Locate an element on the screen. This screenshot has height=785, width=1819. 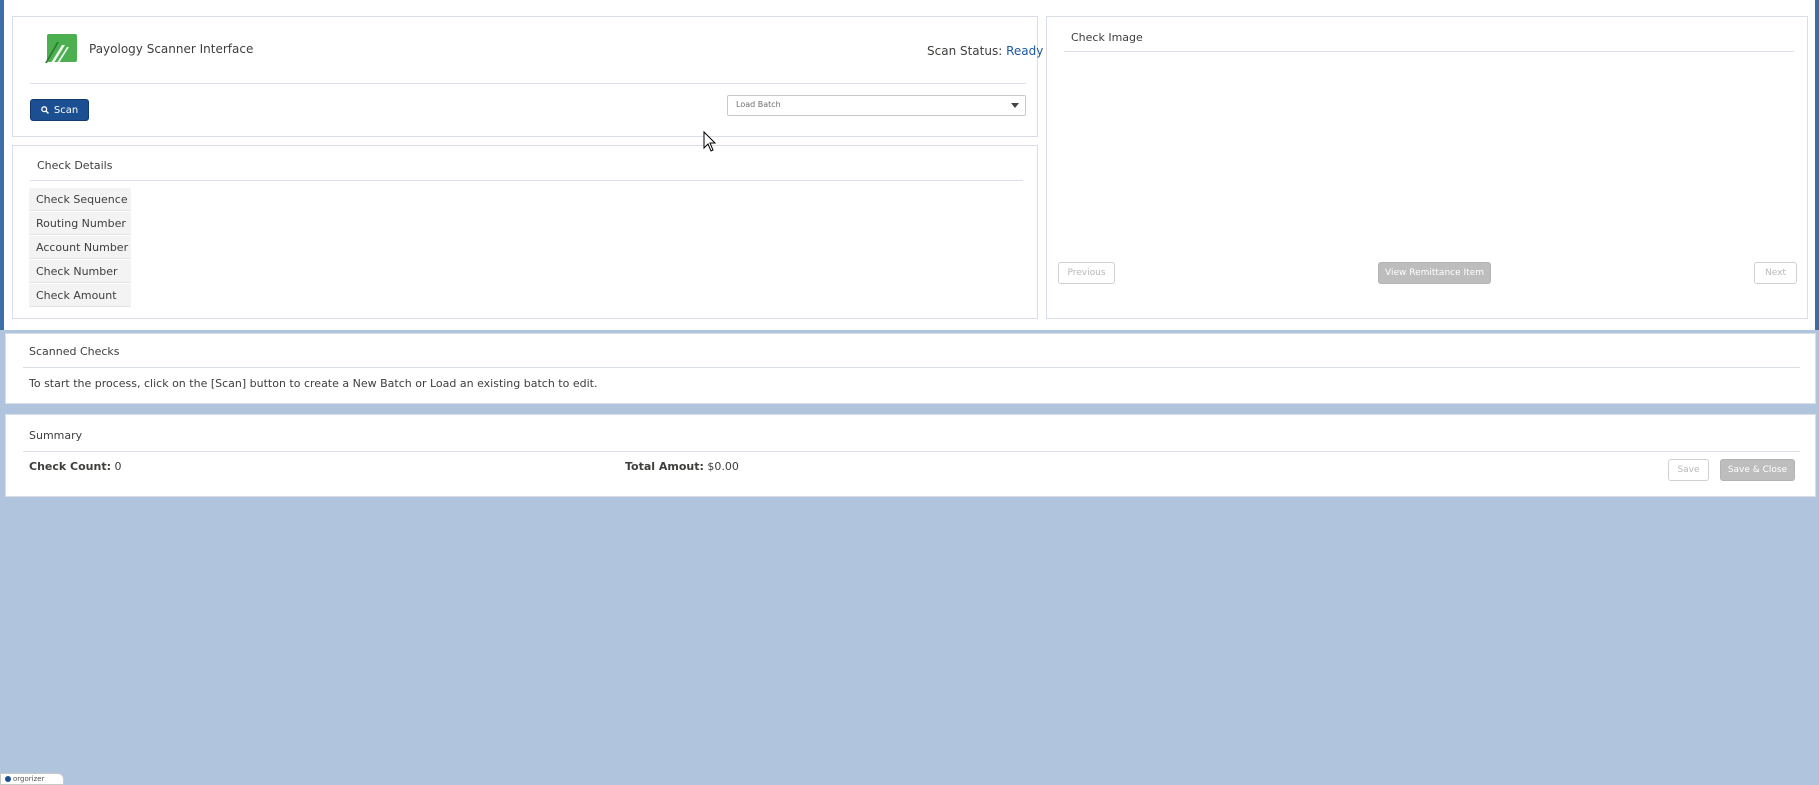
detail-row-routing-number: Routing Number is located at coordinates (80, 223).